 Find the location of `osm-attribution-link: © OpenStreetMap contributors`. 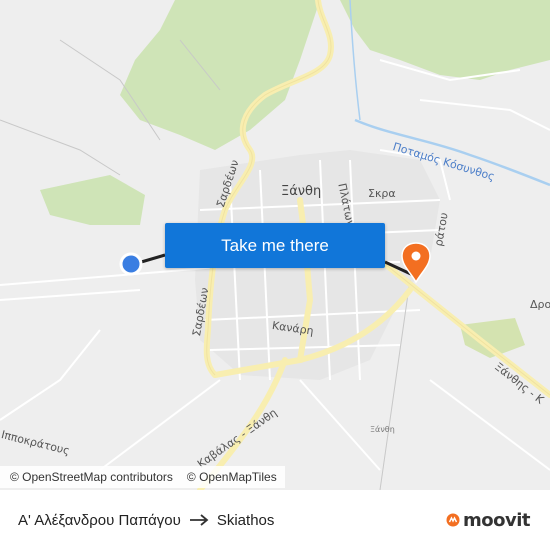

osm-attribution-link: © OpenStreetMap contributors is located at coordinates (91, 477).